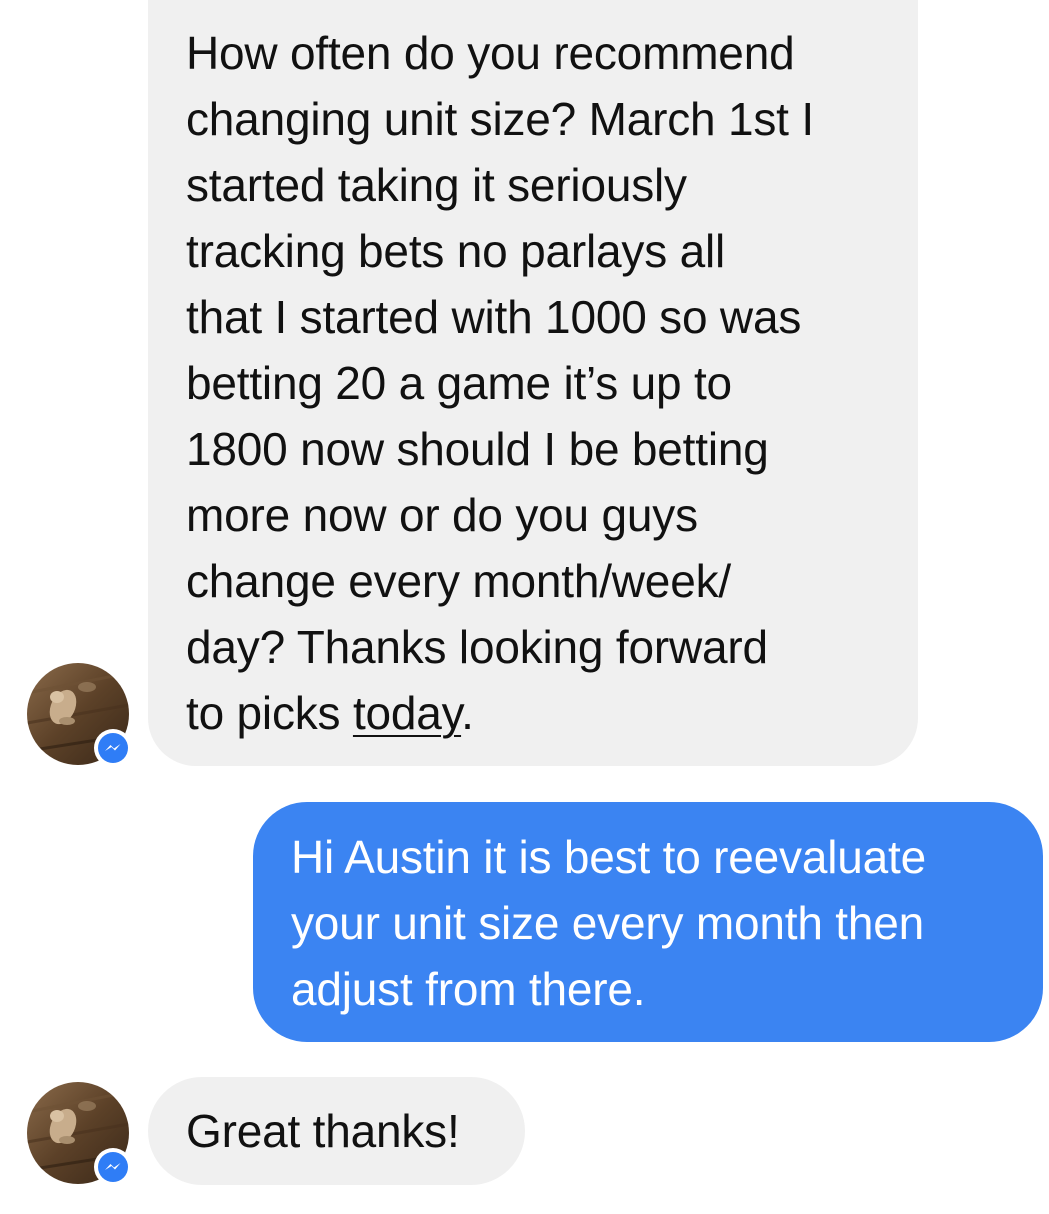 Image resolution: width=1049 pixels, height=1214 pixels. What do you see at coordinates (269, 713) in the screenshot?
I see `message-text: to picks` at bounding box center [269, 713].